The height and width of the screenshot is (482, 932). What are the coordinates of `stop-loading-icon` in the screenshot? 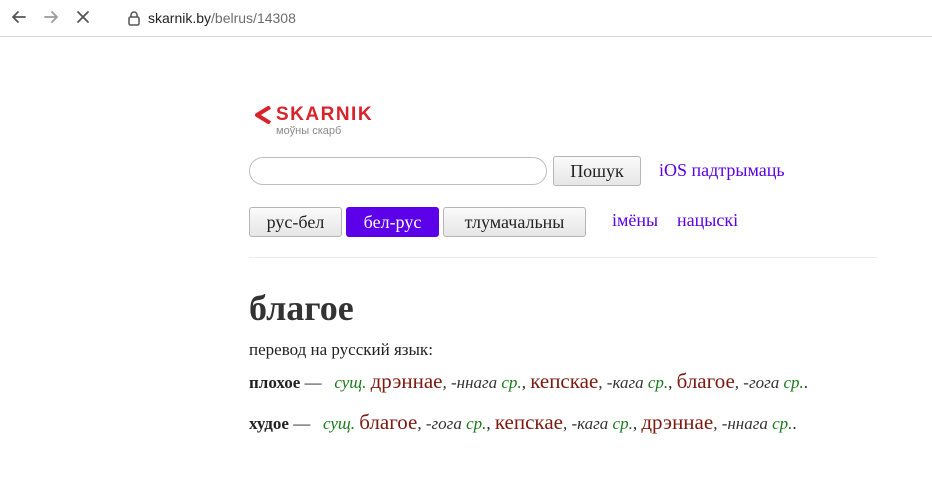 It's located at (83, 17).